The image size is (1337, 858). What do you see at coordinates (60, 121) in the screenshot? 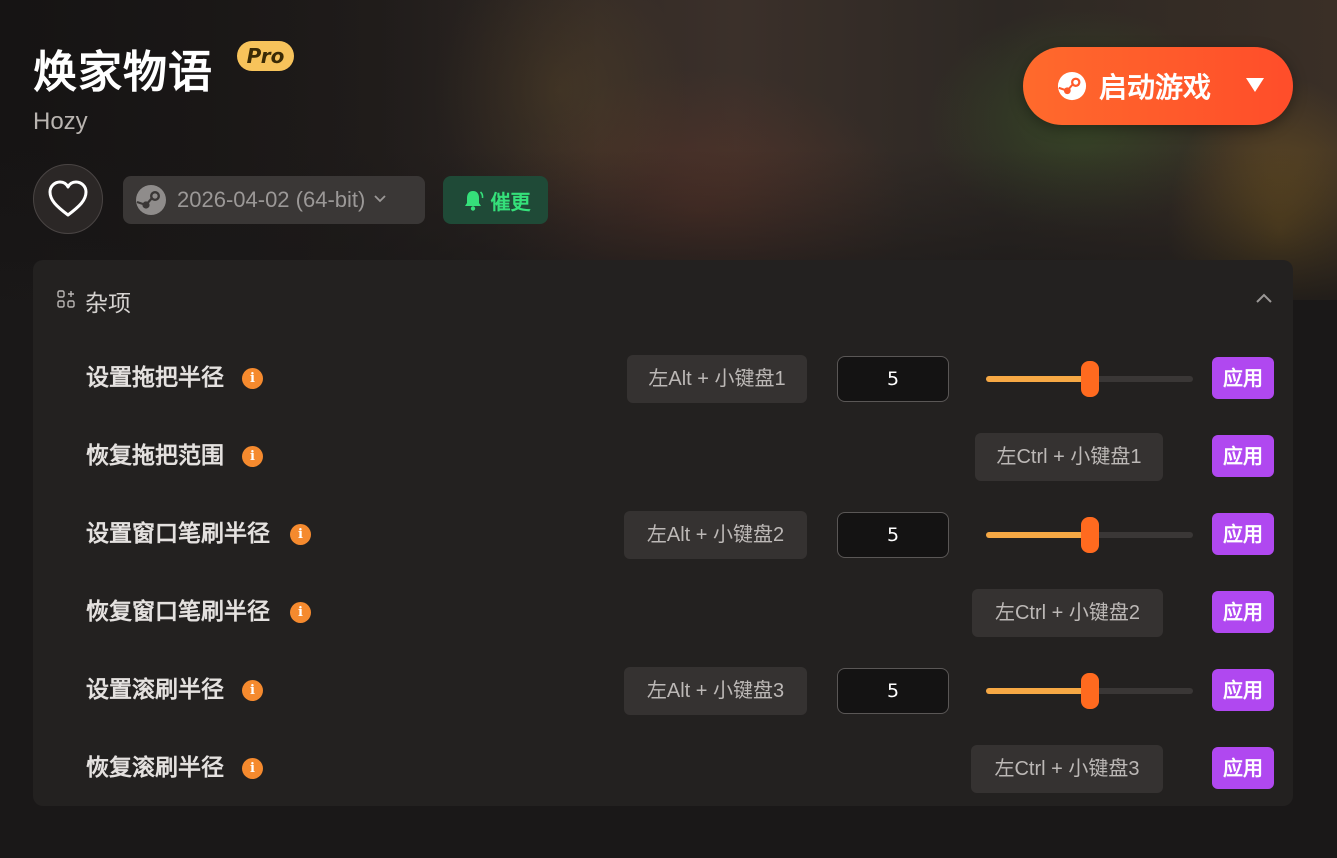
I see `game-subtitle: Hozy` at bounding box center [60, 121].